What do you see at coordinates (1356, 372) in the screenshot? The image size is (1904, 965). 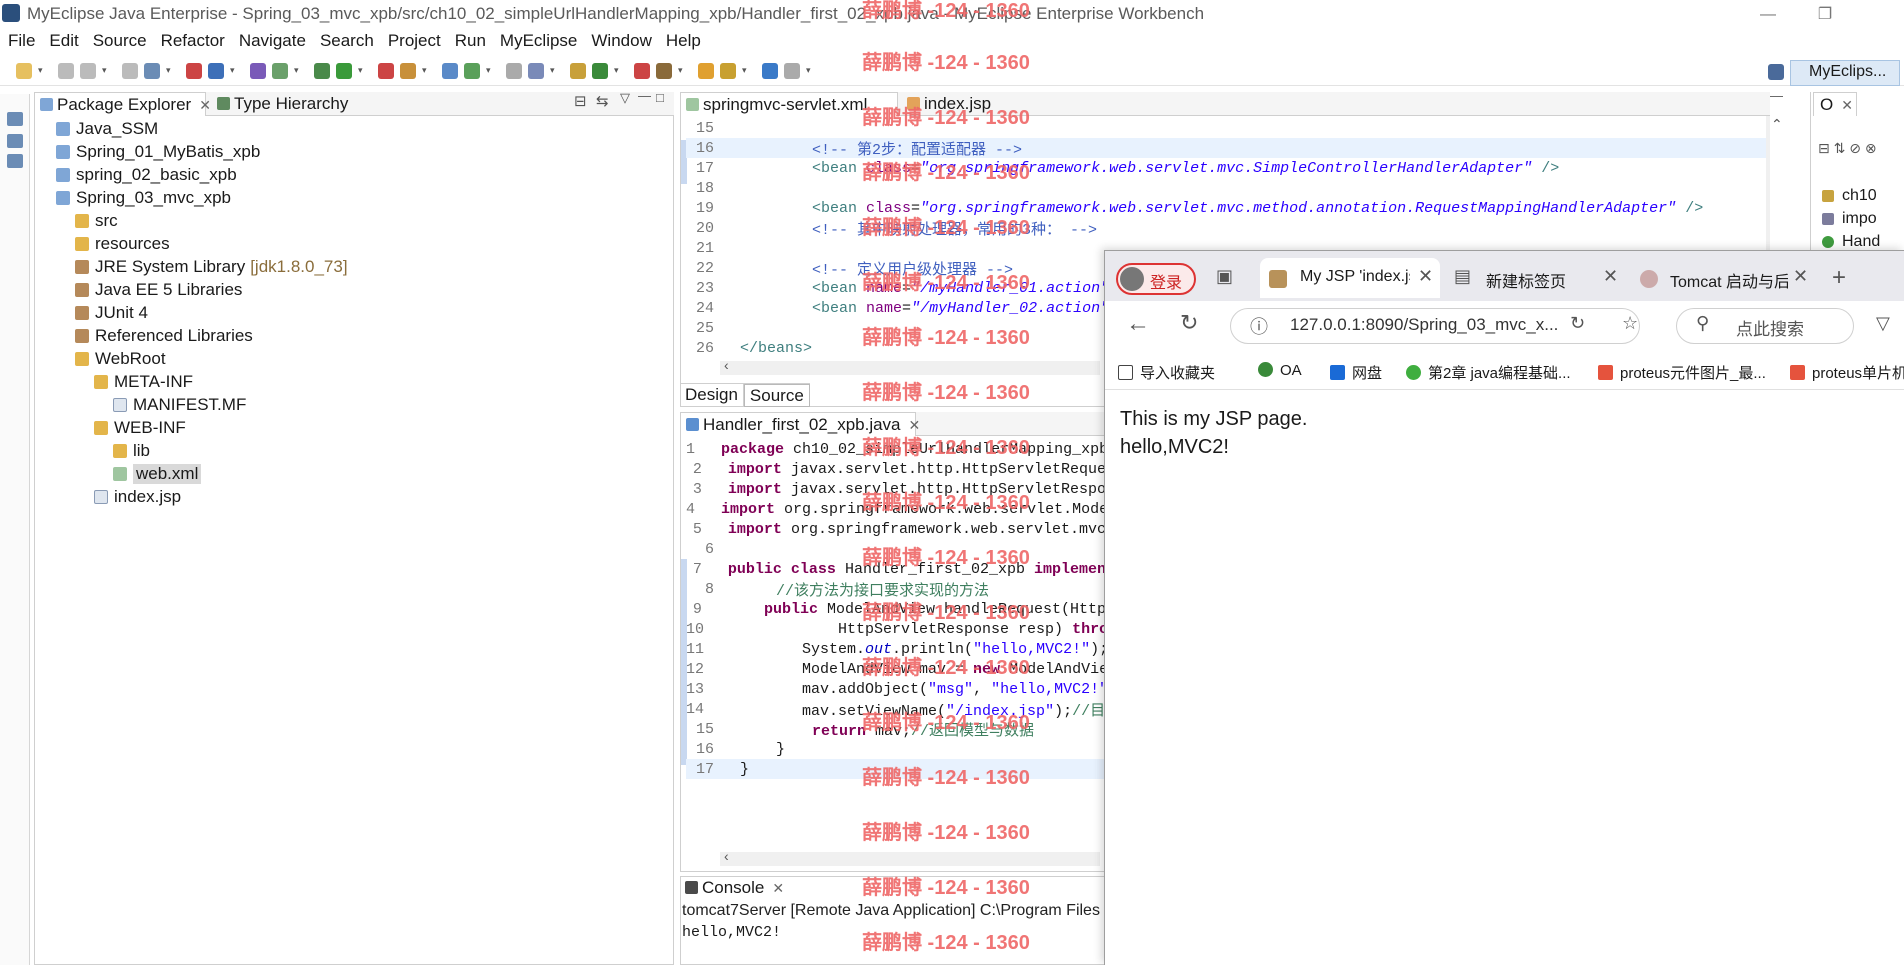 I see `bookmark-netdisk: 网盘` at bounding box center [1356, 372].